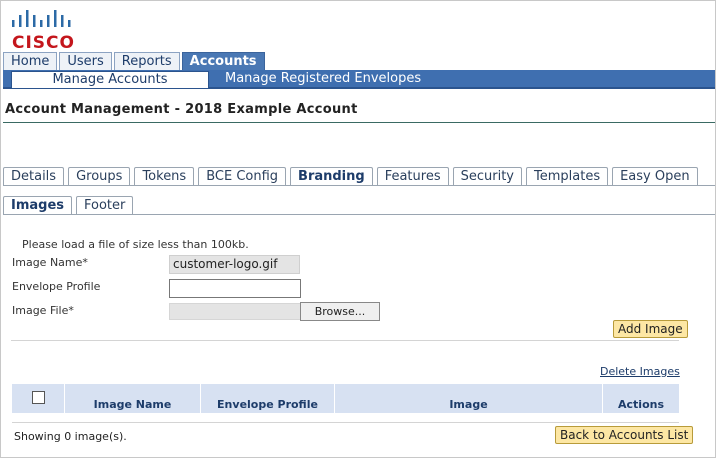  Describe the element at coordinates (50, 262) in the screenshot. I see `image-name-label: Image Name*` at that location.